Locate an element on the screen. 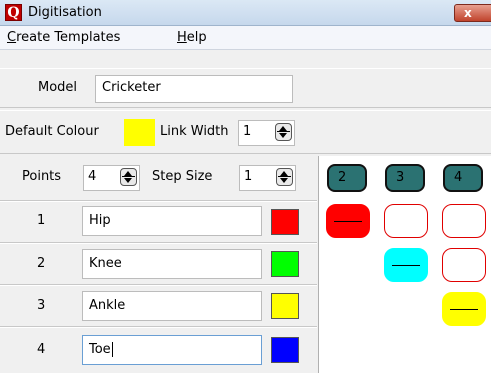  title-bar: Q Digitisation x is located at coordinates (245, 13).